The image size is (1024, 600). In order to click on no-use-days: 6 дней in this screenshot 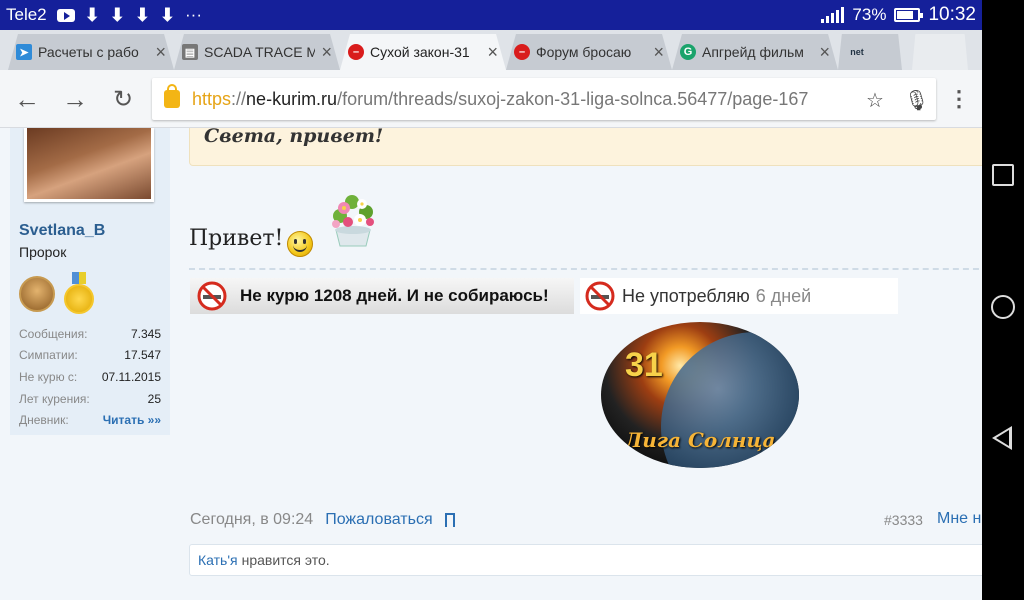, I will do `click(783, 295)`.